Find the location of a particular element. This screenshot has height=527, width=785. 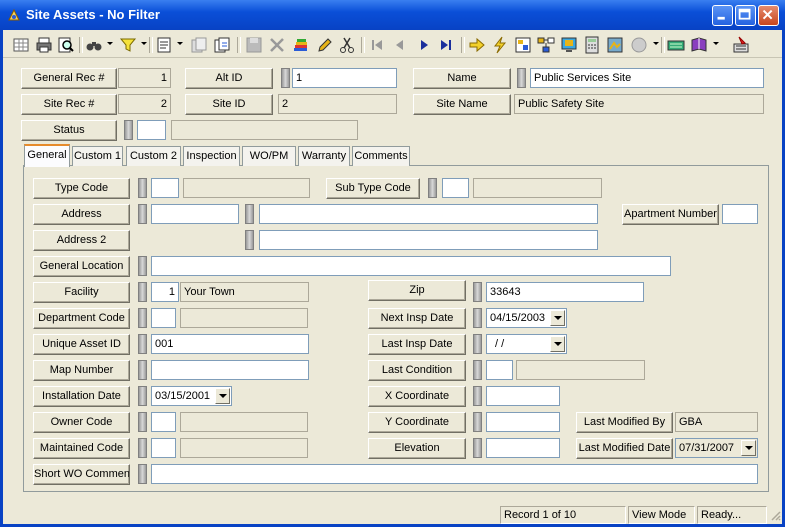

department-code-field is located at coordinates (163, 318).